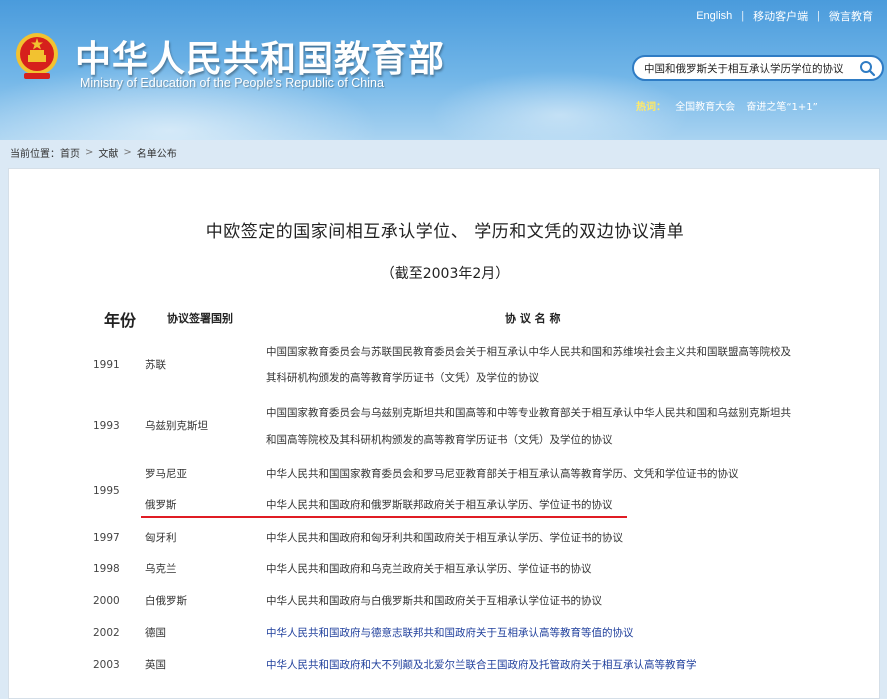 The image size is (887, 699). I want to click on search-query-text: 中国和俄罗斯关于相互承认学历学位的协议, so click(752, 68).